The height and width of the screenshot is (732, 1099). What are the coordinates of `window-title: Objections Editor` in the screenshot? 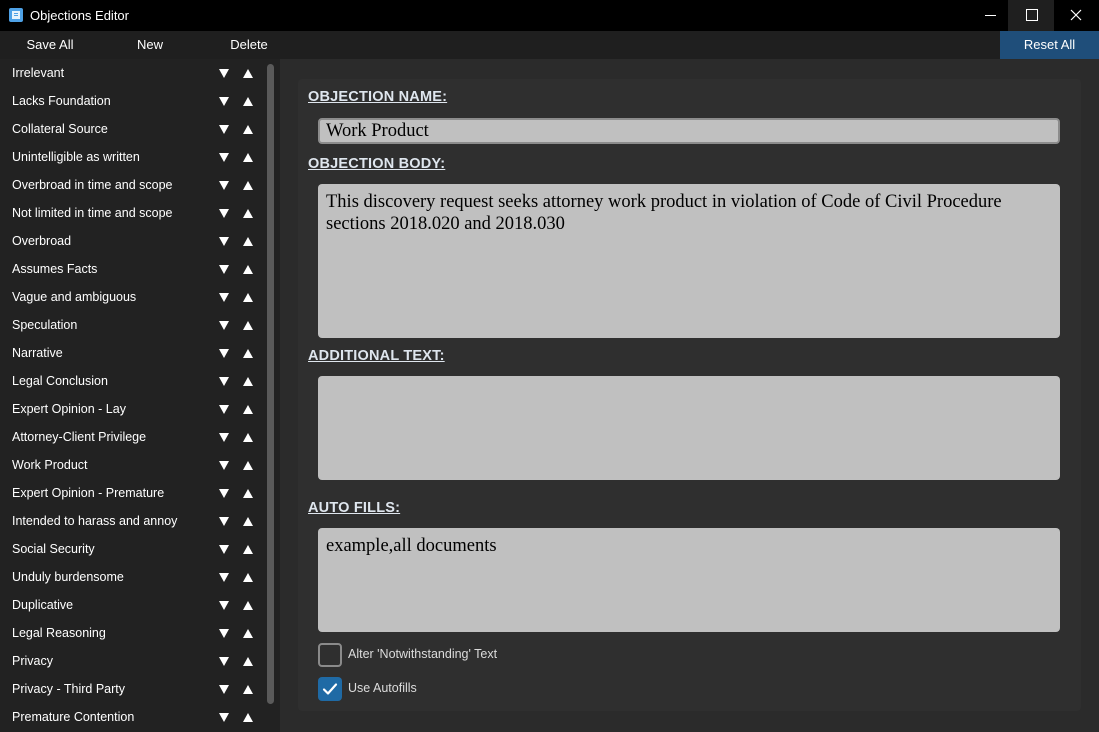 It's located at (79, 15).